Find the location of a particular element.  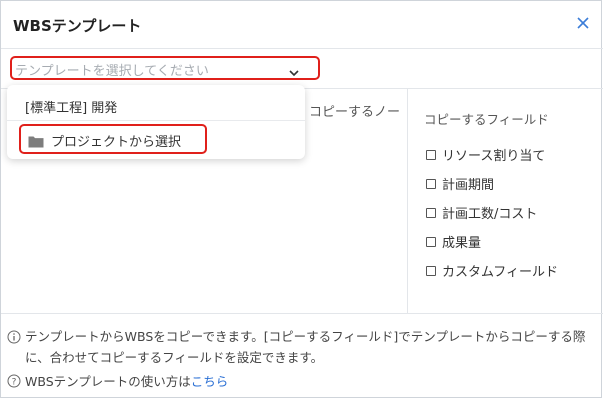

toolbar: テンプレートを選択してください is located at coordinates (302, 69).